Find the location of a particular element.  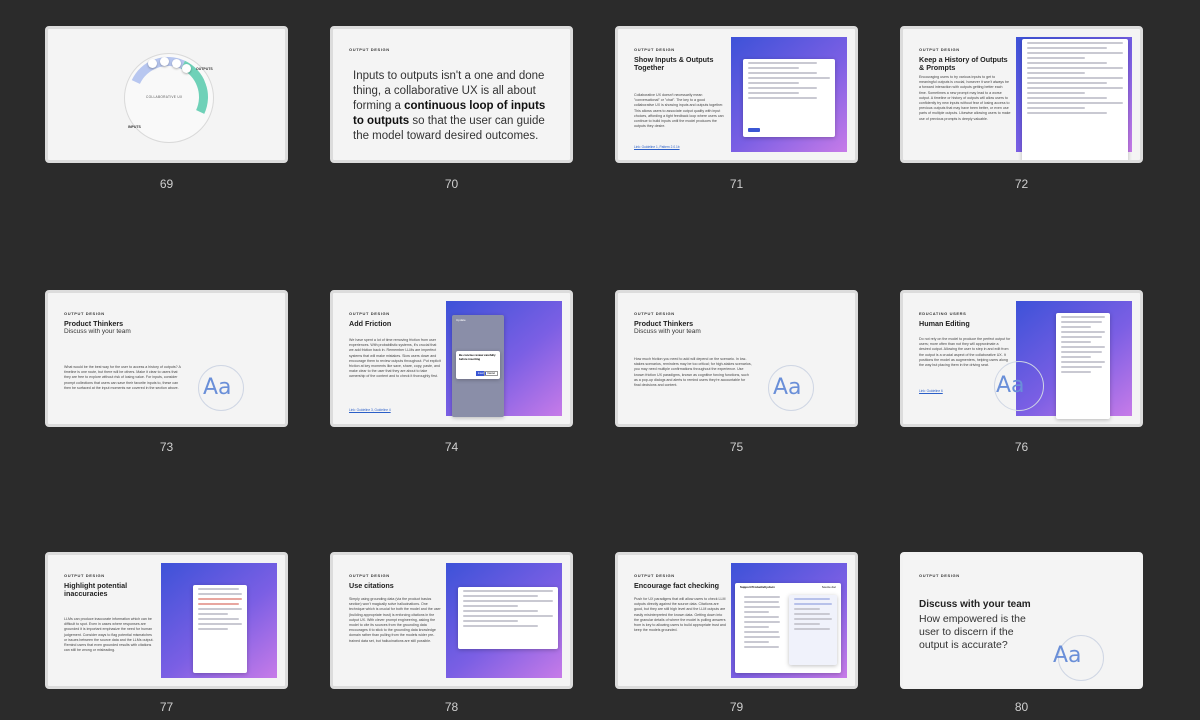

mock-inaccuracy-card is located at coordinates (220, 629).